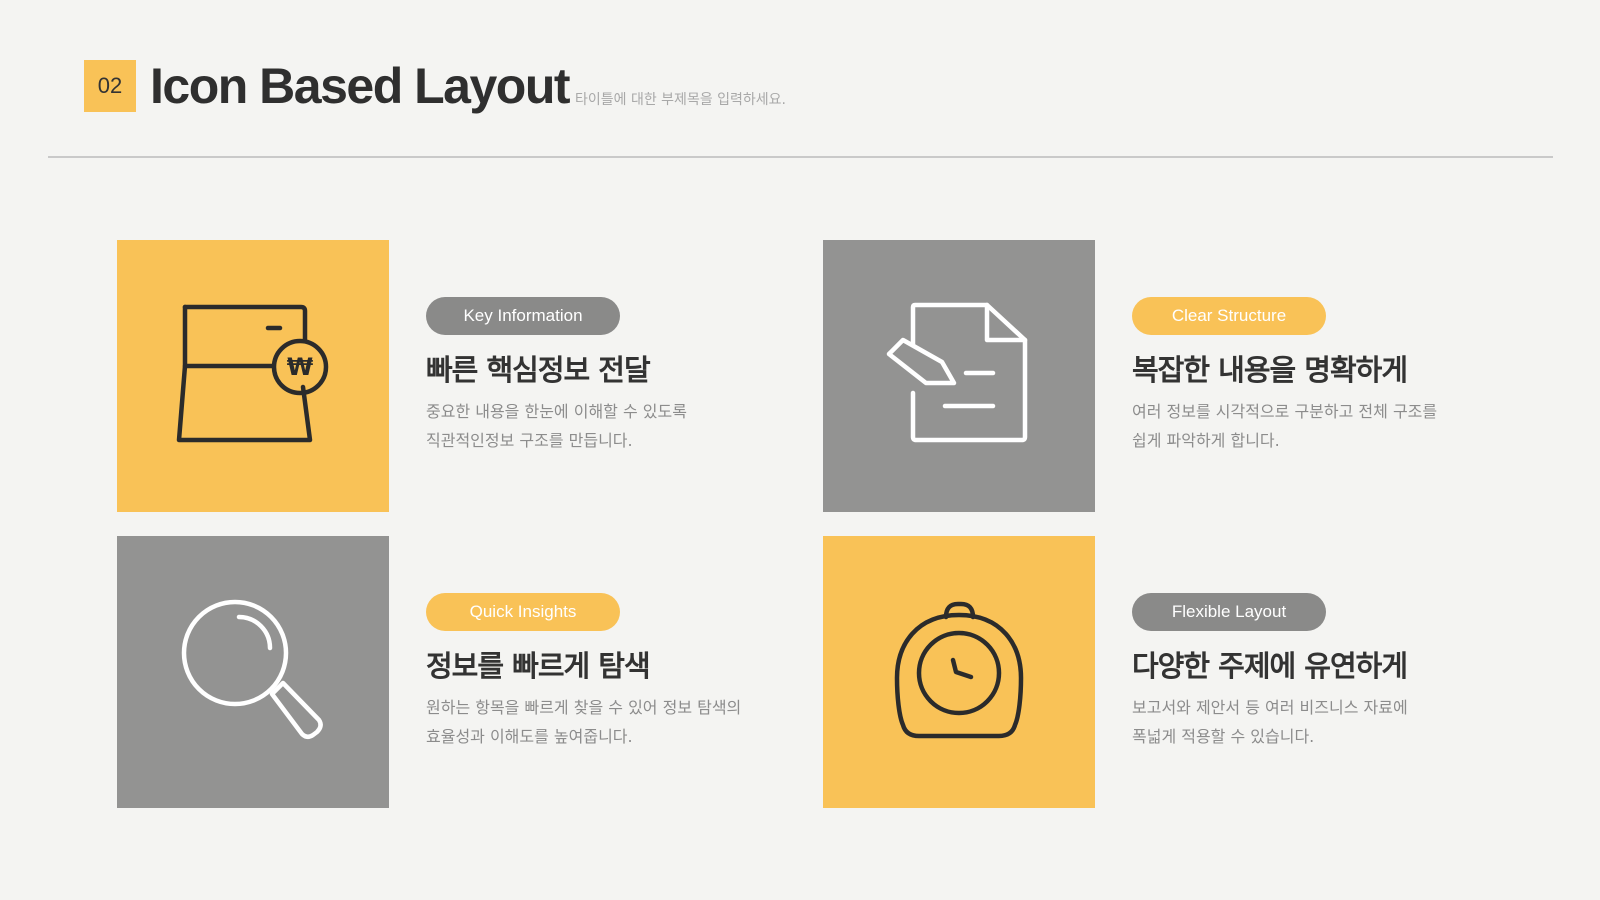  What do you see at coordinates (538, 666) in the screenshot?
I see `card-3-title: 정보를 빠르게 탐색` at bounding box center [538, 666].